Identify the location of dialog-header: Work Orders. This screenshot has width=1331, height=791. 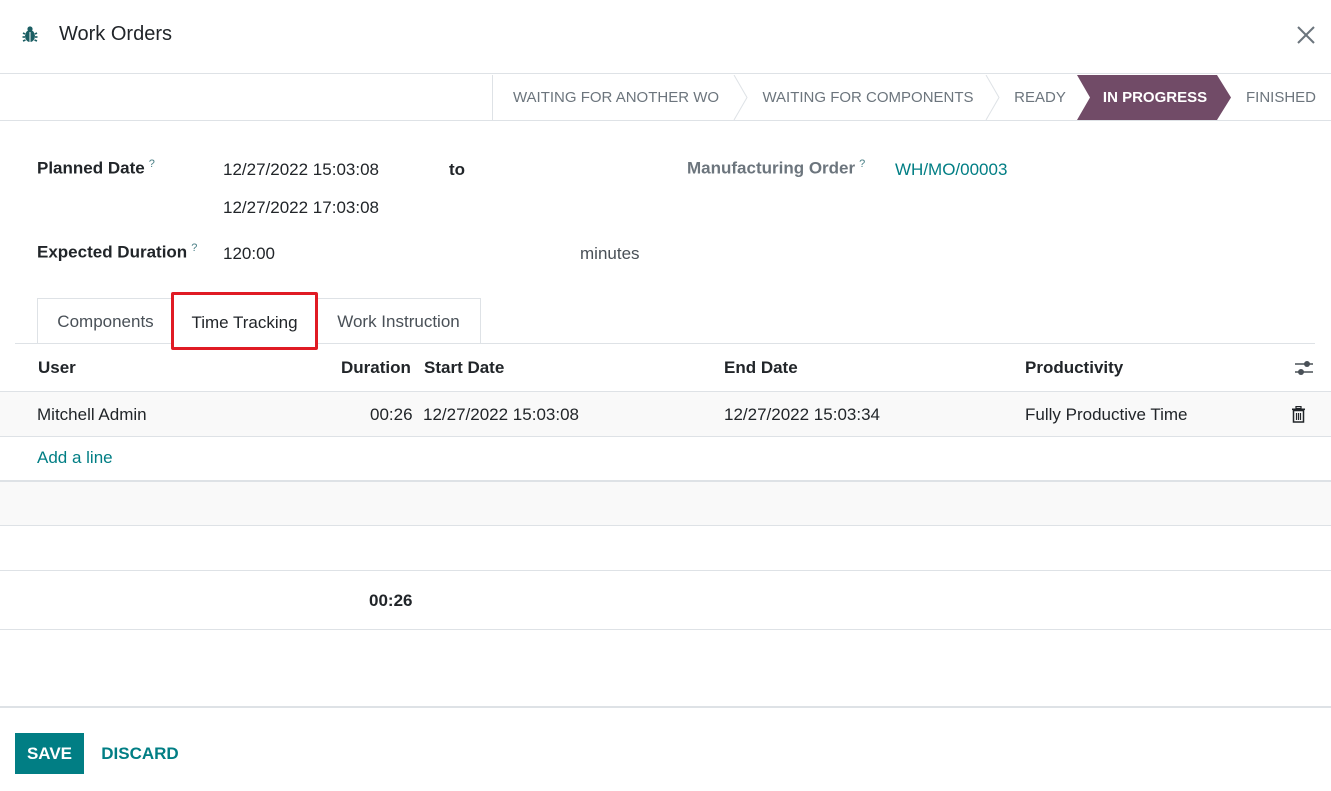
(665, 37).